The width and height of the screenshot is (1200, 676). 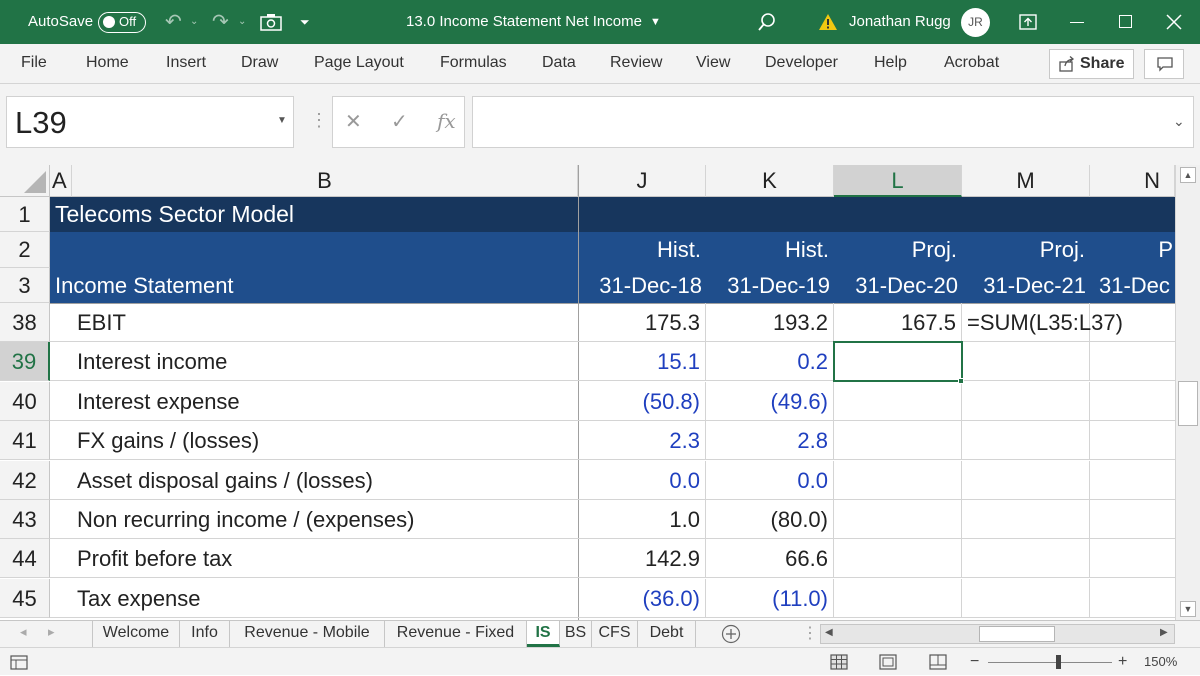 What do you see at coordinates (1122, 662) in the screenshot?
I see `zoom-in-icon: +` at bounding box center [1122, 662].